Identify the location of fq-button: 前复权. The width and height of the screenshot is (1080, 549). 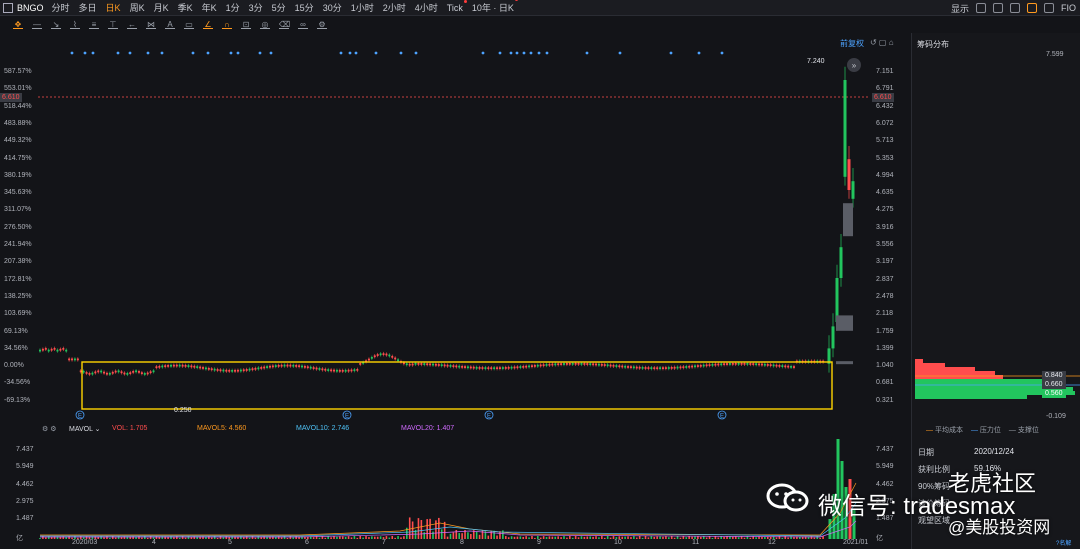
(852, 43).